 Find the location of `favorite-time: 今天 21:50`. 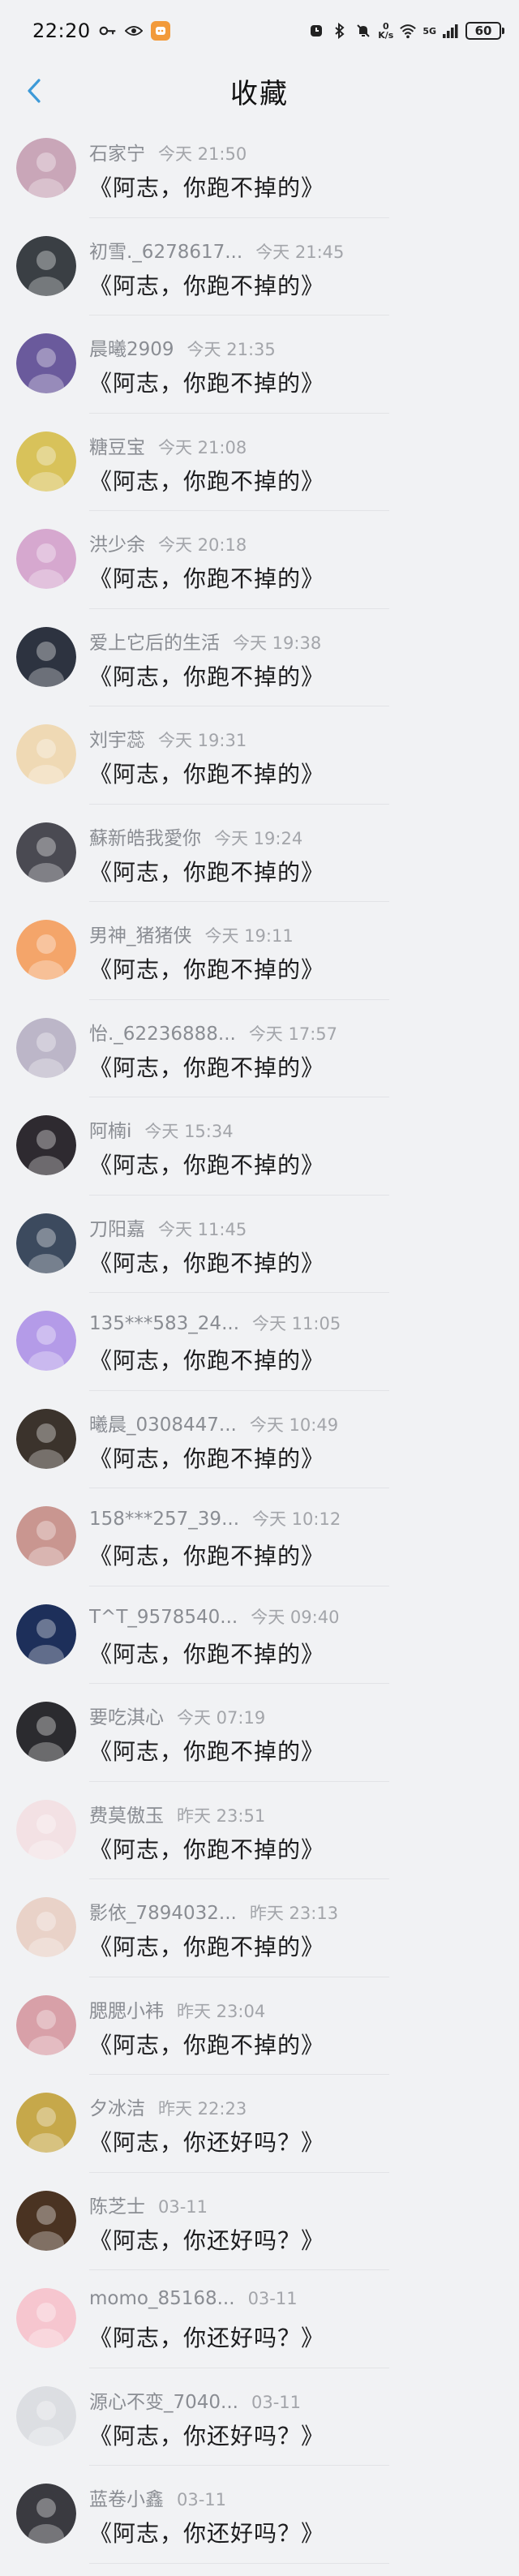

favorite-time: 今天 21:50 is located at coordinates (202, 154).